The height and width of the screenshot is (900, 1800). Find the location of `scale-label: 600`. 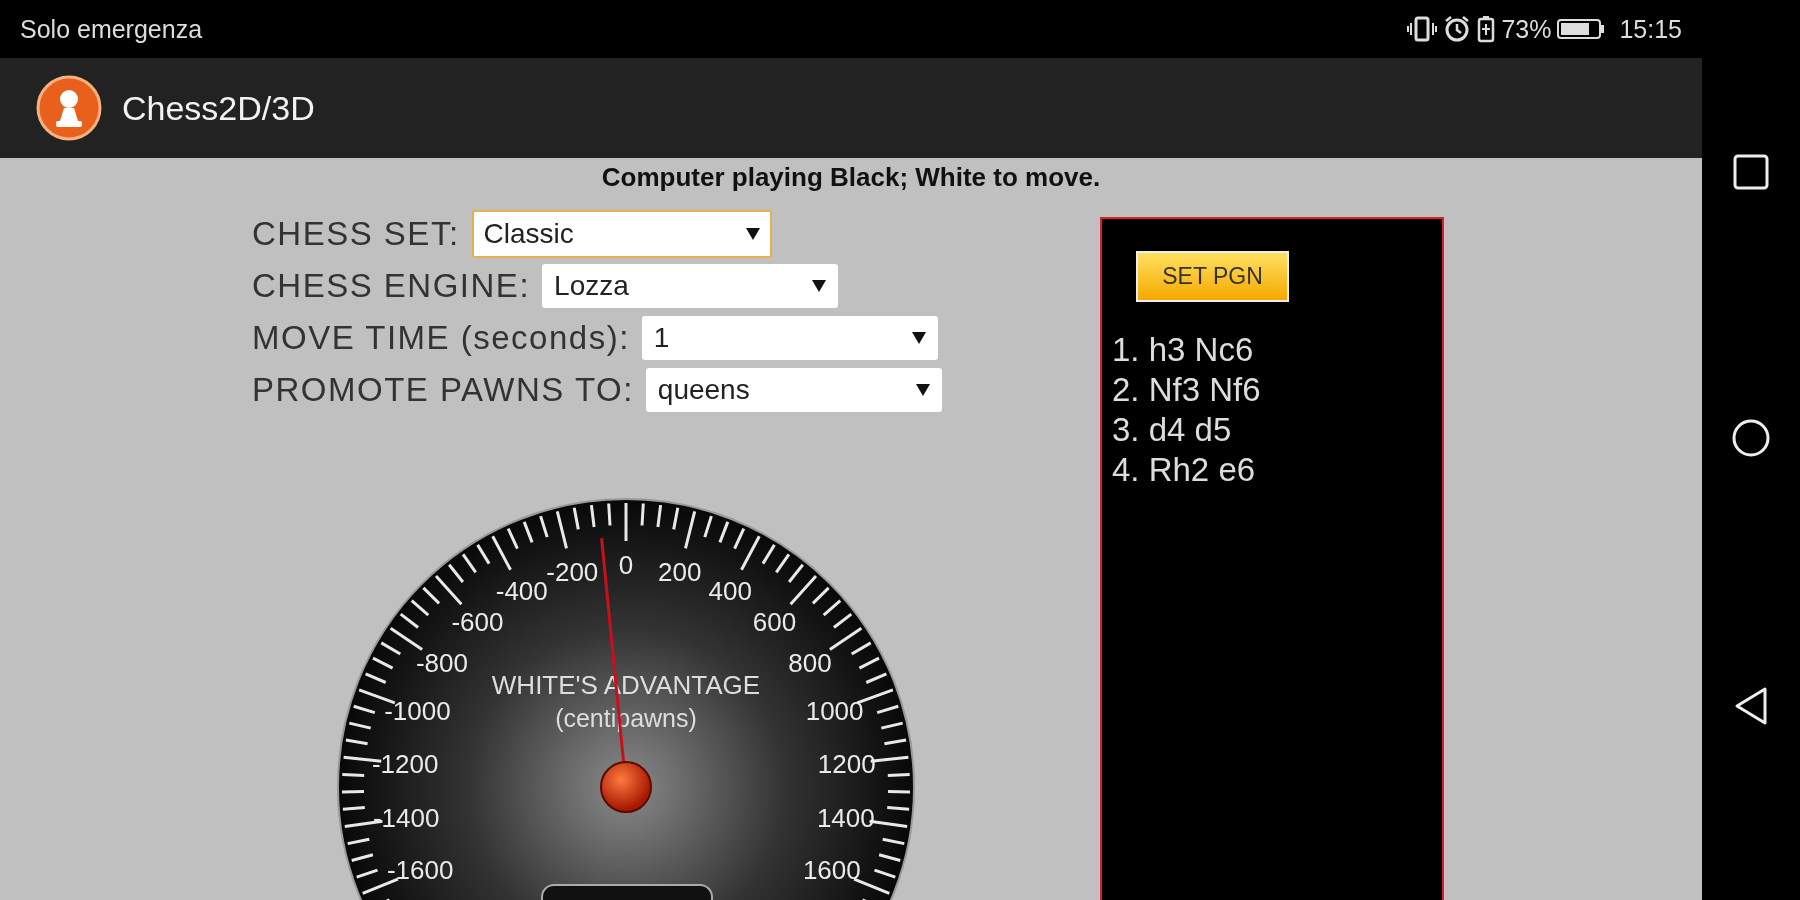

scale-label: 600 is located at coordinates (774, 622).